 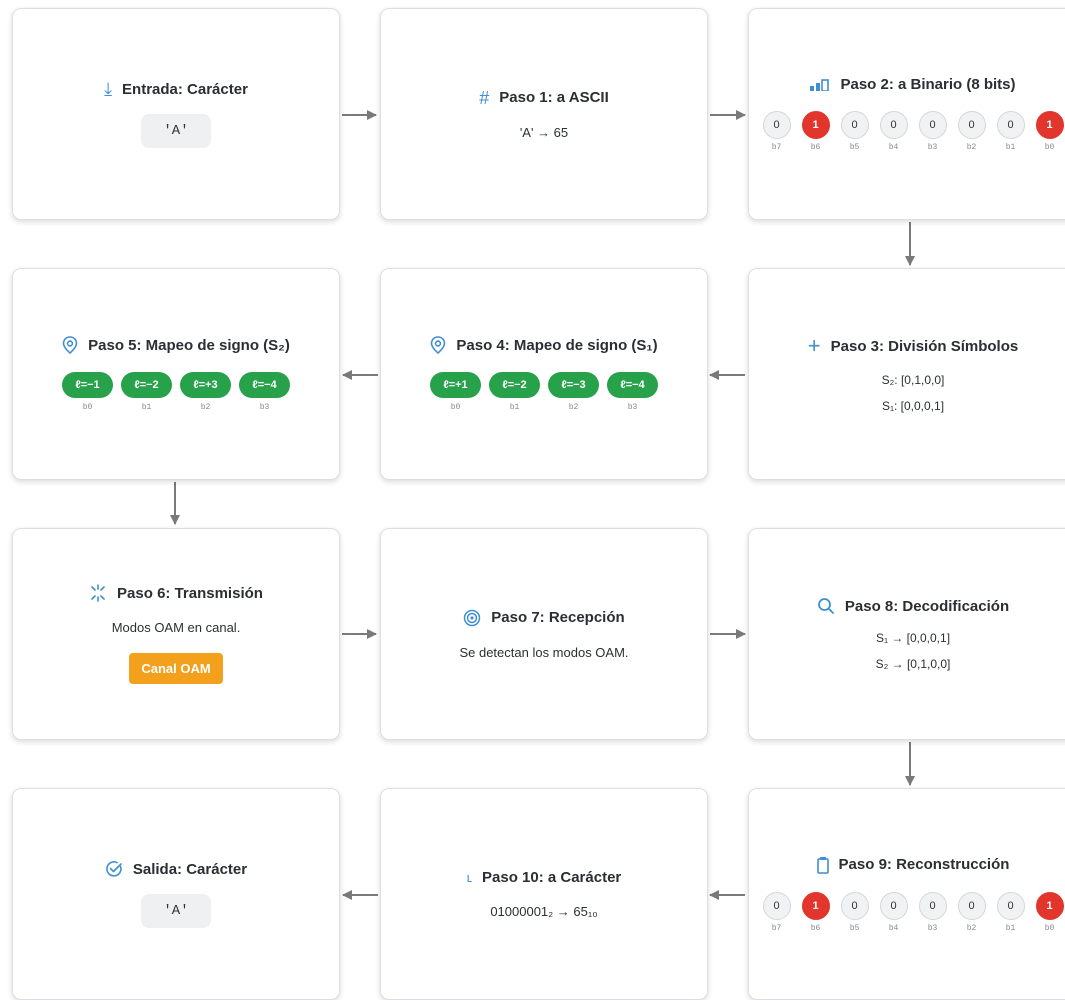 What do you see at coordinates (544, 652) in the screenshot?
I see `paso7-text: Se detectan los modos OAM.` at bounding box center [544, 652].